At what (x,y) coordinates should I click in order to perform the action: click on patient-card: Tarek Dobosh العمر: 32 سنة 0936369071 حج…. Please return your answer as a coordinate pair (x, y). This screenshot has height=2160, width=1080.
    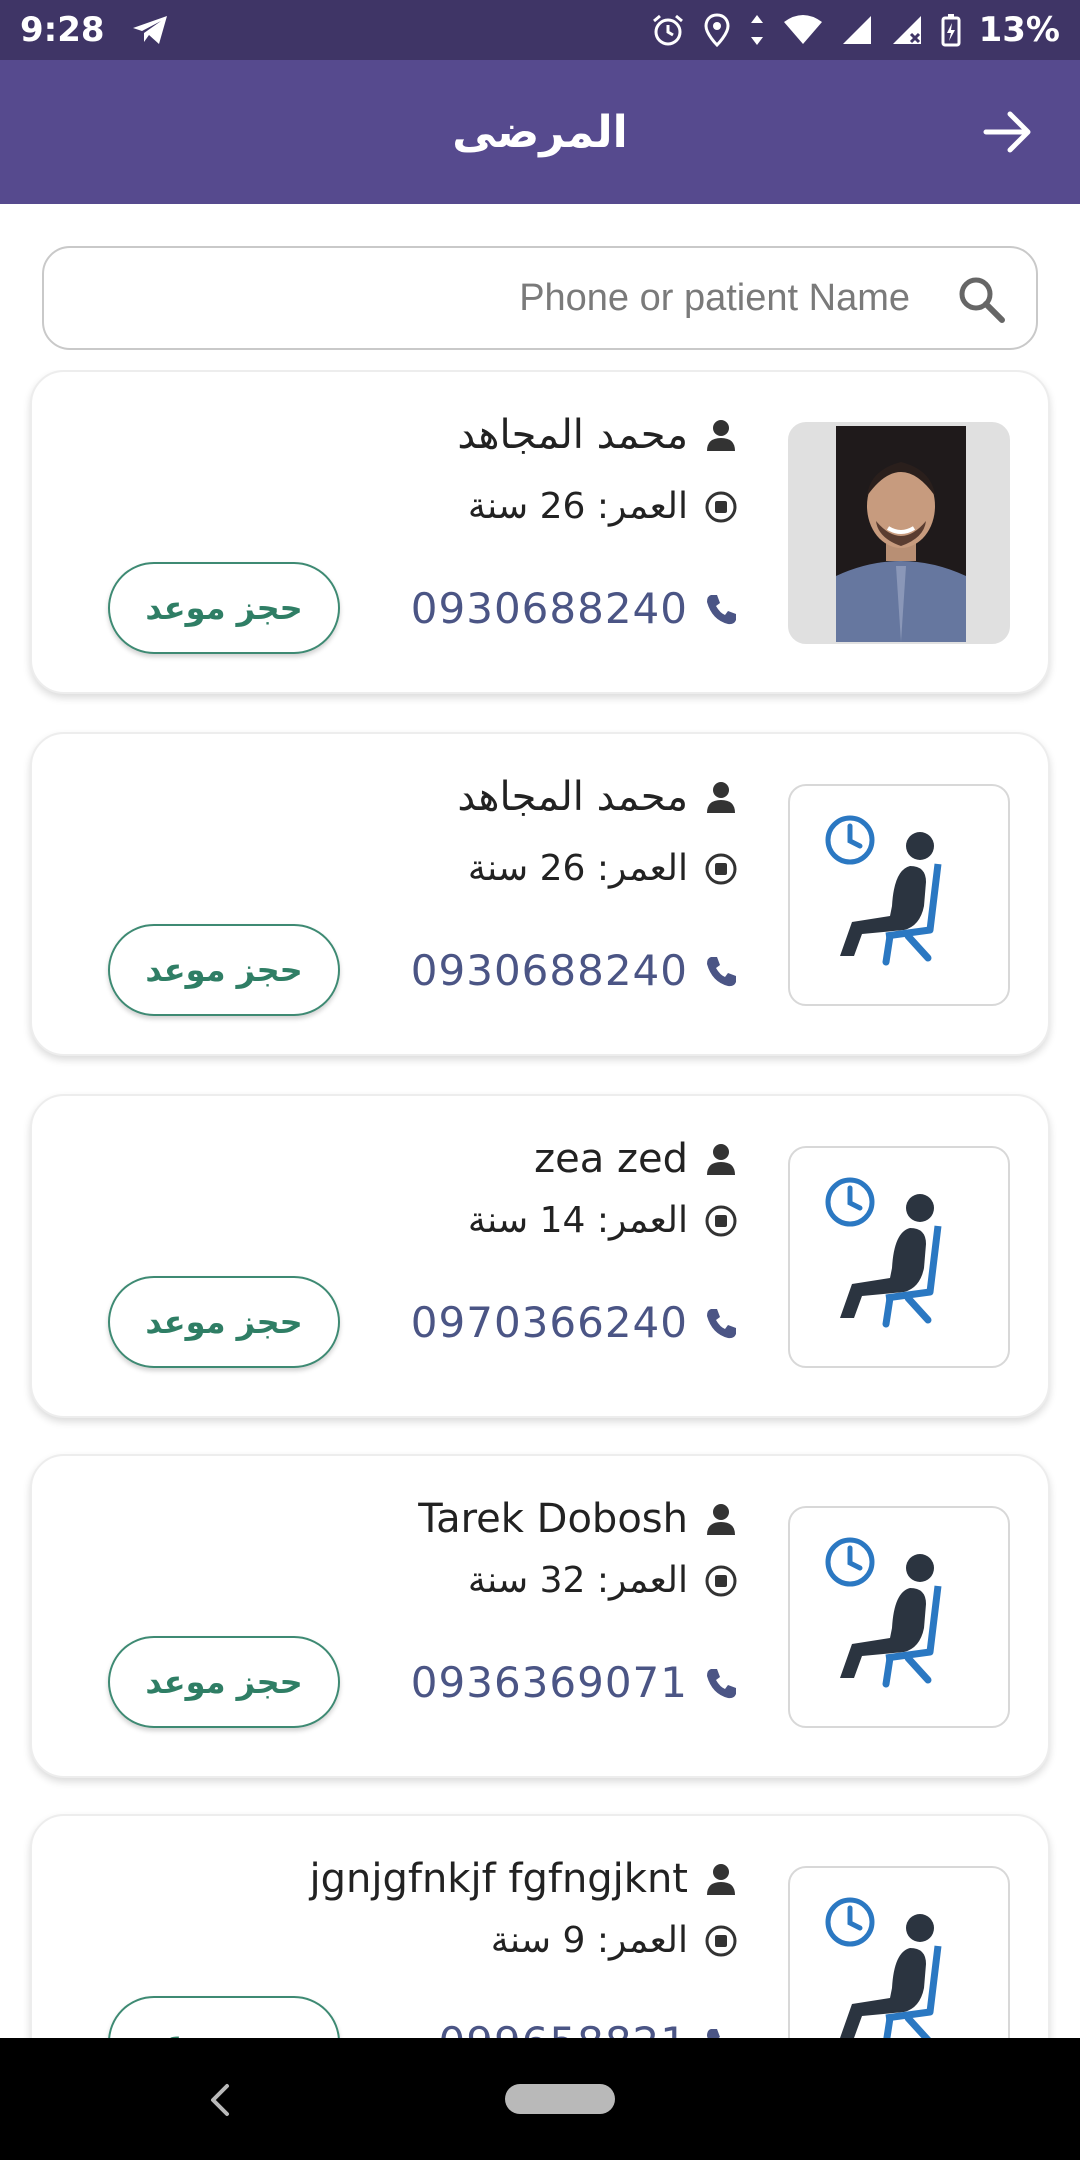
    Looking at the image, I should click on (540, 1616).